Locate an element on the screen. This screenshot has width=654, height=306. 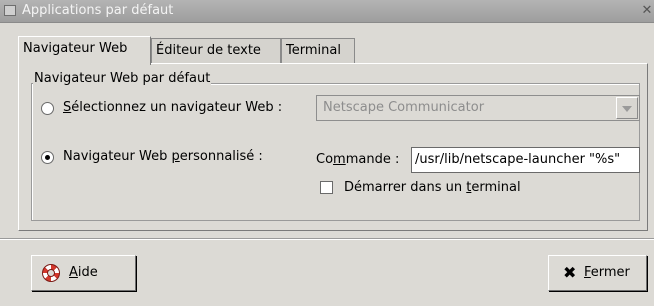
separator is located at coordinates (327, 239).